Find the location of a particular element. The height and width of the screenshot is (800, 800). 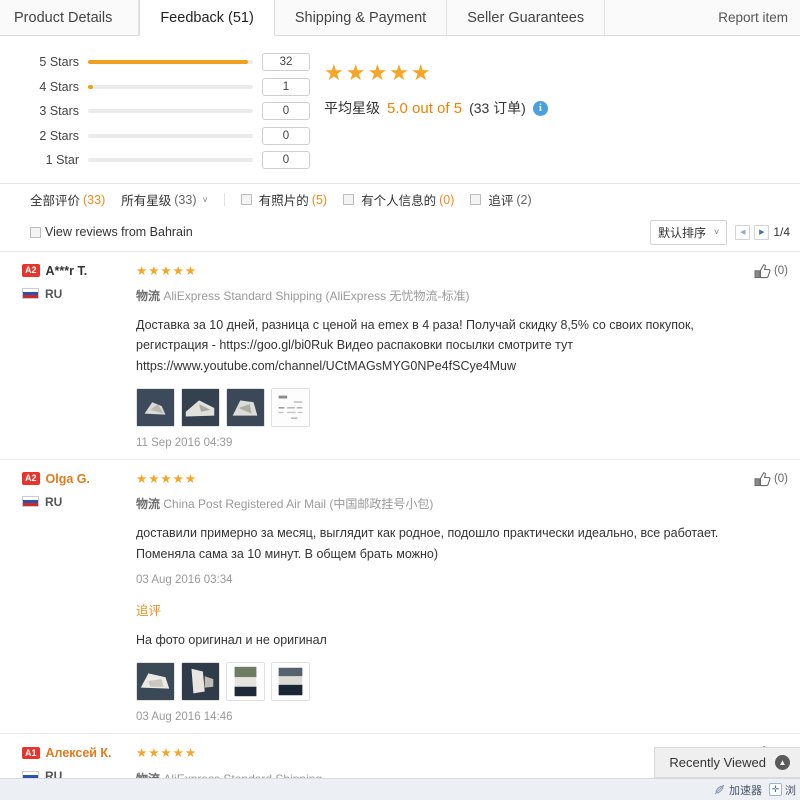

filter-divider is located at coordinates (224, 199).